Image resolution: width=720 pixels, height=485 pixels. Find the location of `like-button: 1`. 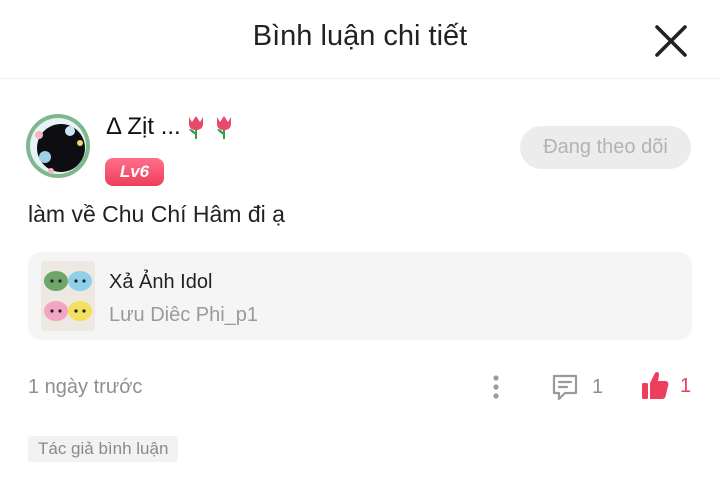

like-button: 1 is located at coordinates (665, 386).